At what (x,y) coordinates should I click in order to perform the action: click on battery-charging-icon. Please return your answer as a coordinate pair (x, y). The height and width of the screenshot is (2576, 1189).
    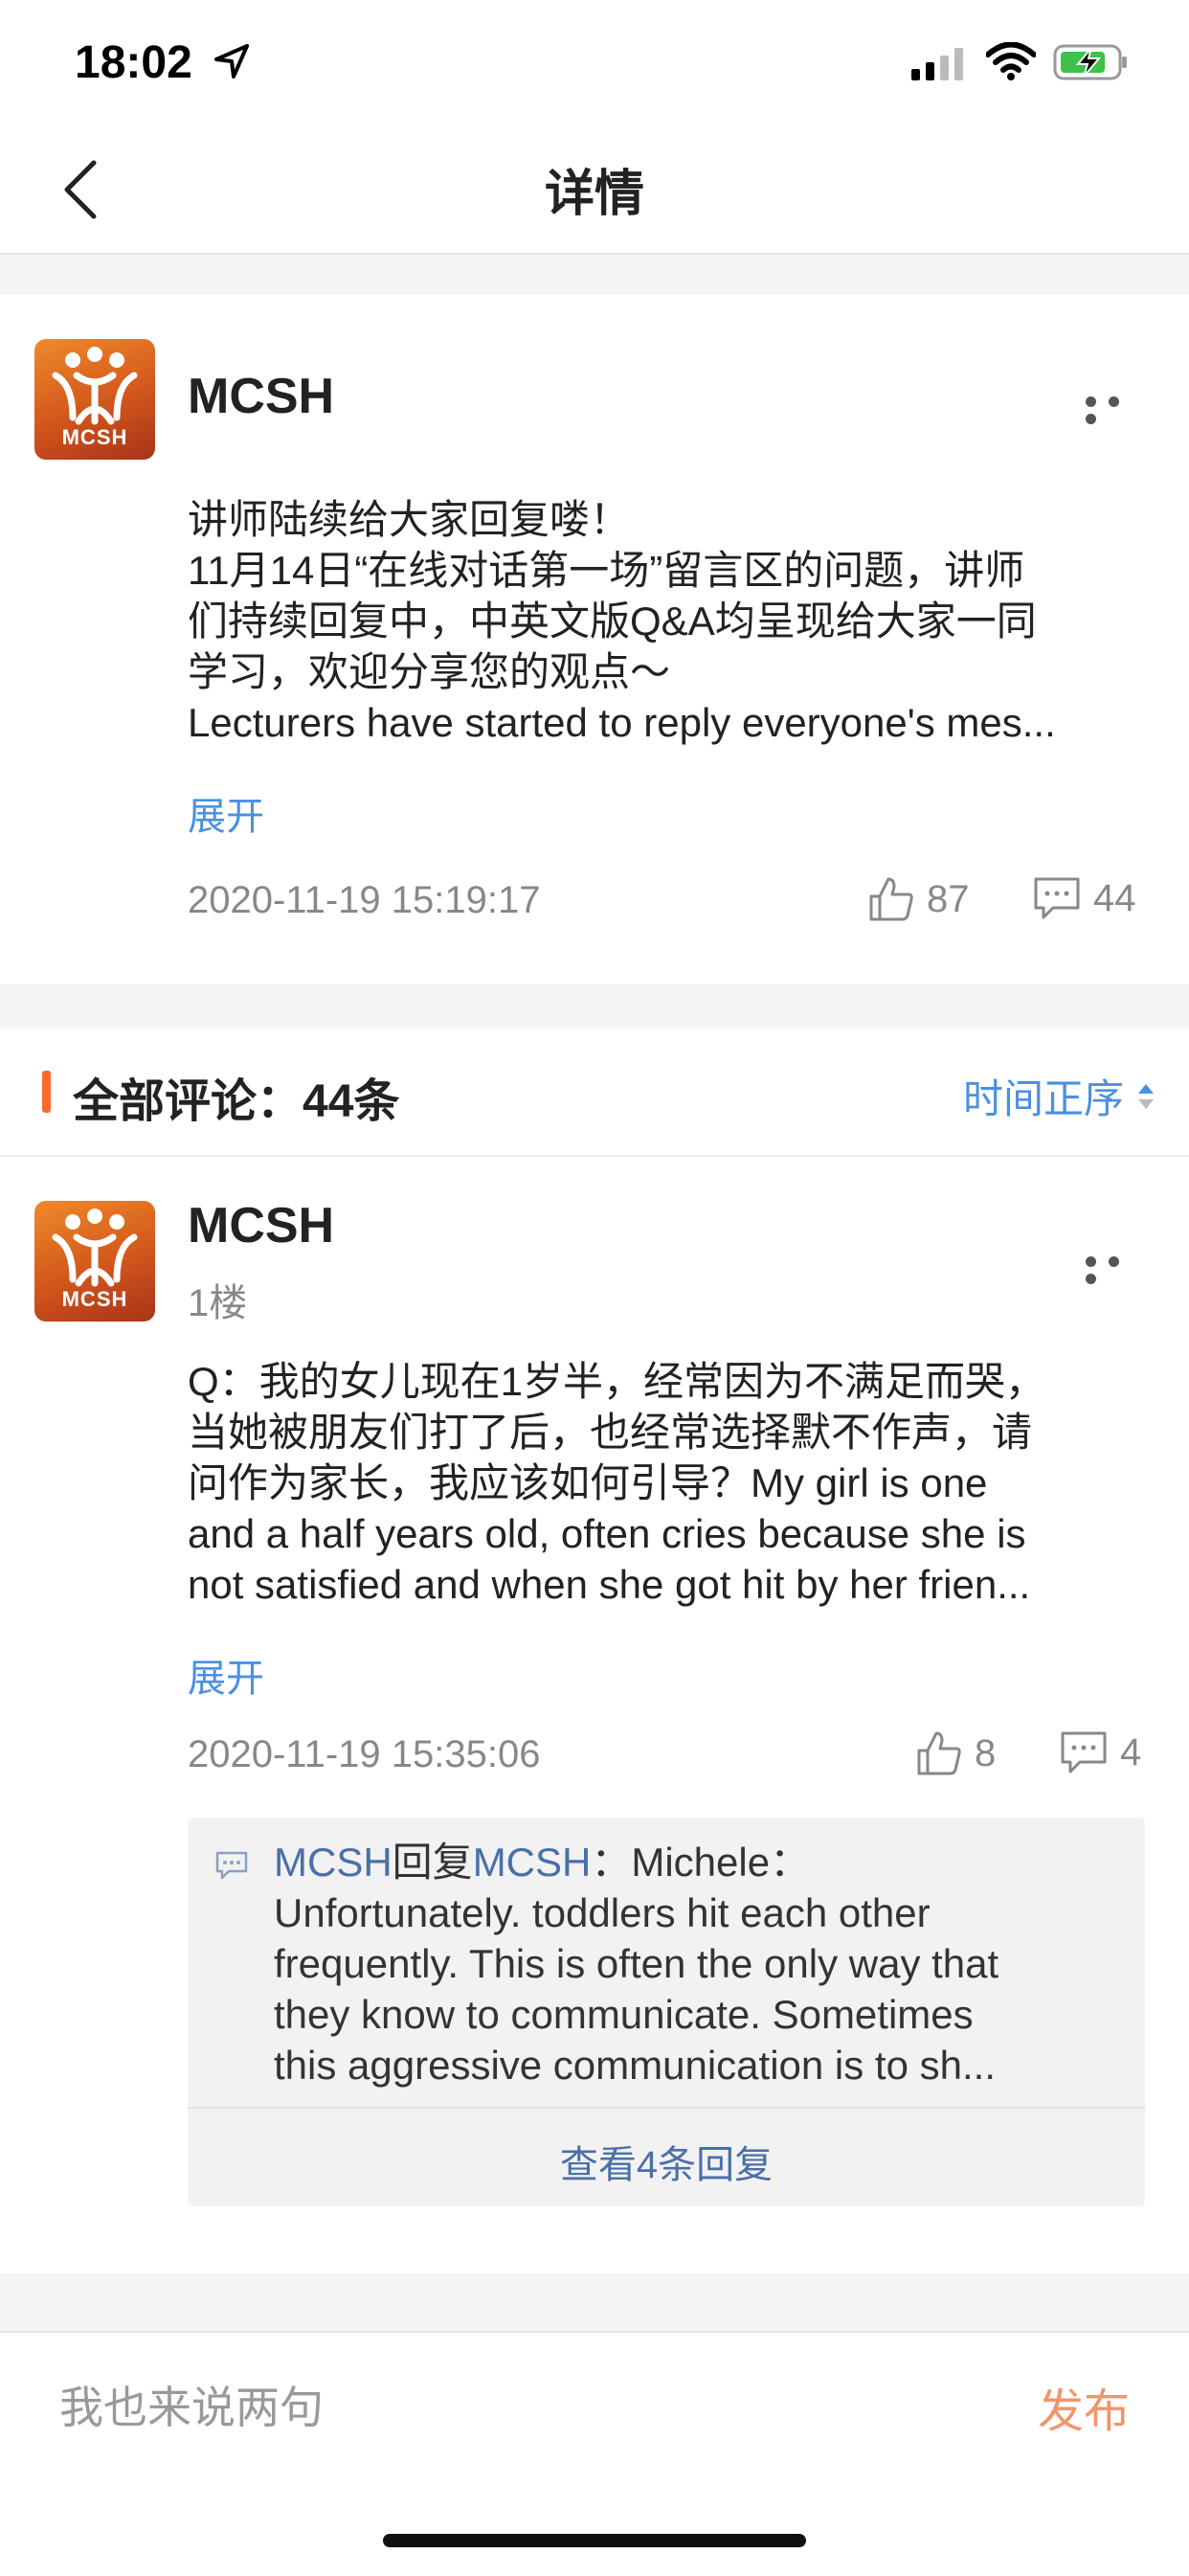
    Looking at the image, I should click on (1090, 62).